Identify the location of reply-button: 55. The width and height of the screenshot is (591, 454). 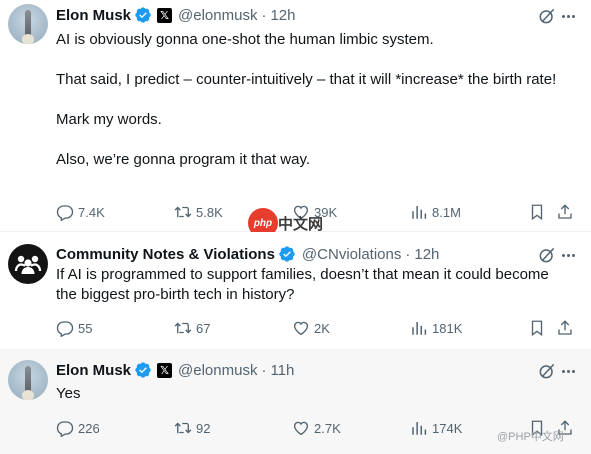
(74, 328).